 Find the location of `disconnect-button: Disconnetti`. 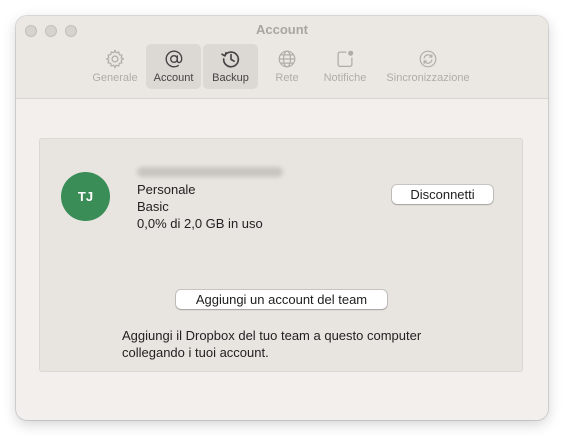

disconnect-button: Disconnetti is located at coordinates (442, 194).